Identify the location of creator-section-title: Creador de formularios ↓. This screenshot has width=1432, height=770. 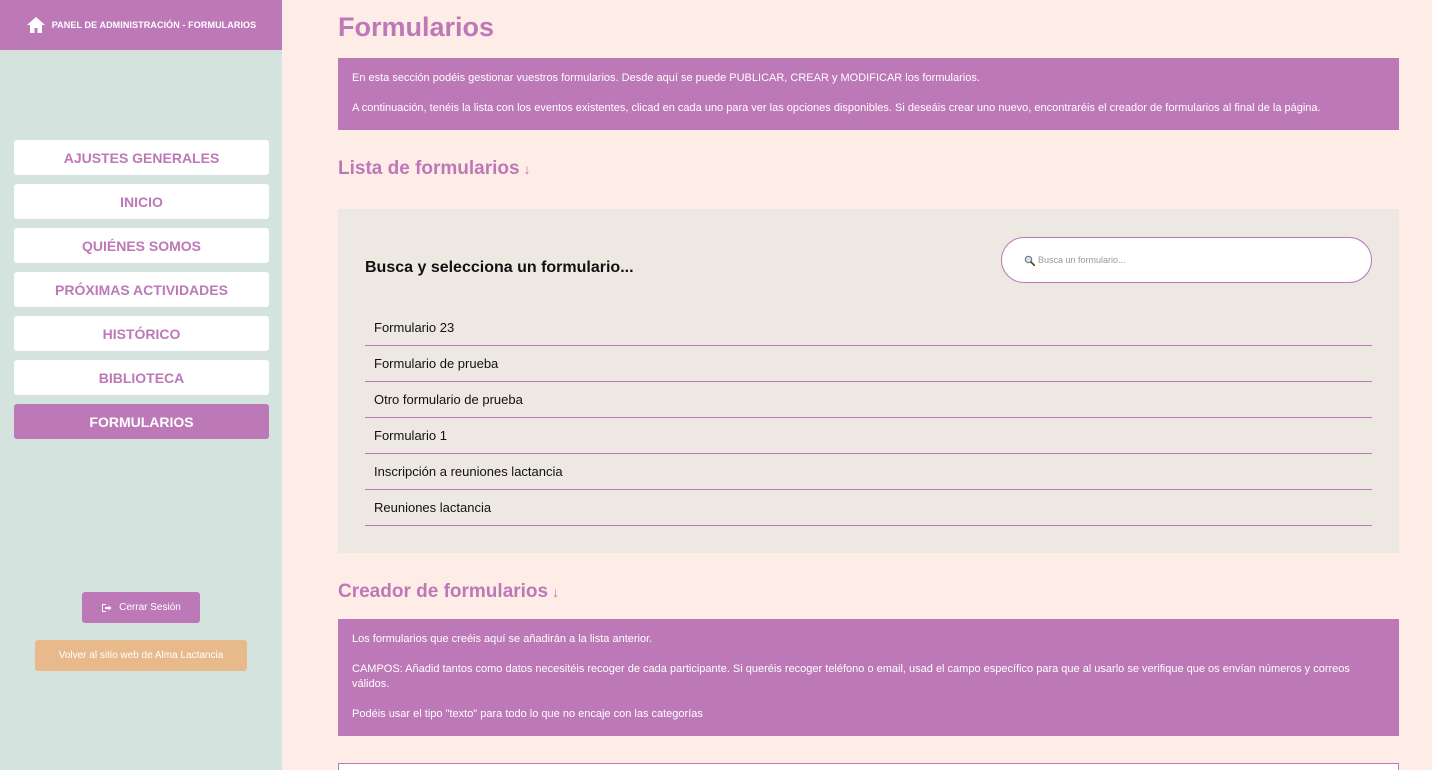
(448, 592).